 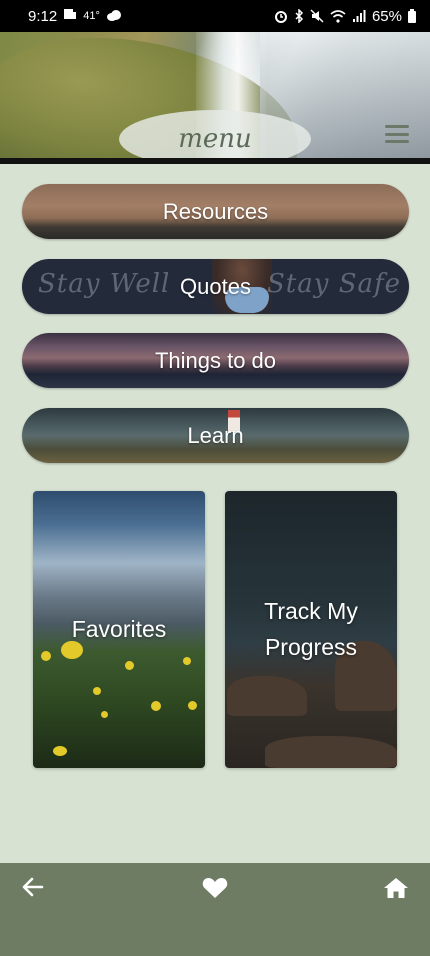 I want to click on bluetooth-icon, so click(x=299, y=16).